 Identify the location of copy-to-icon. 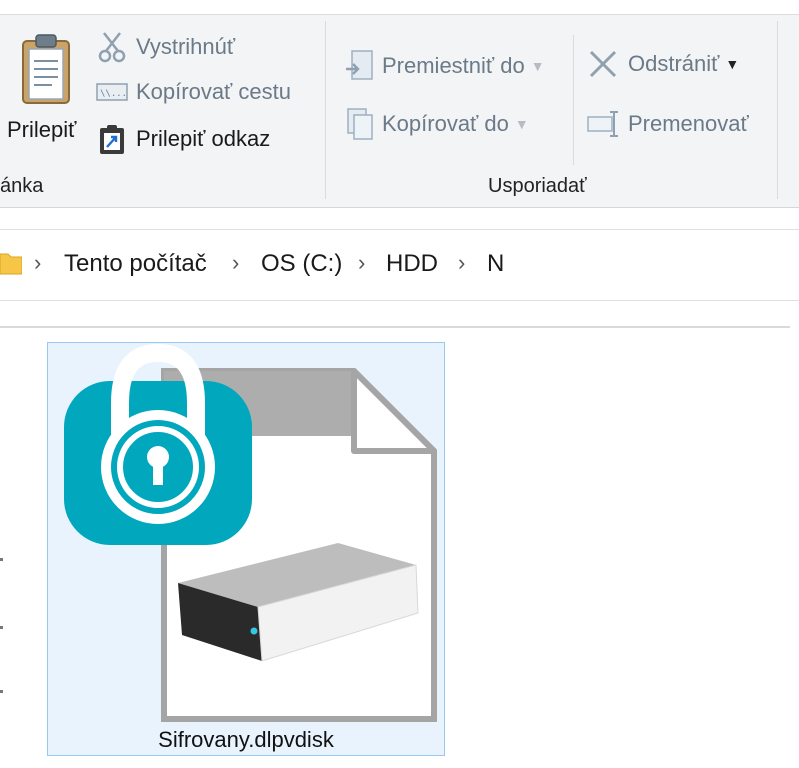
(360, 124).